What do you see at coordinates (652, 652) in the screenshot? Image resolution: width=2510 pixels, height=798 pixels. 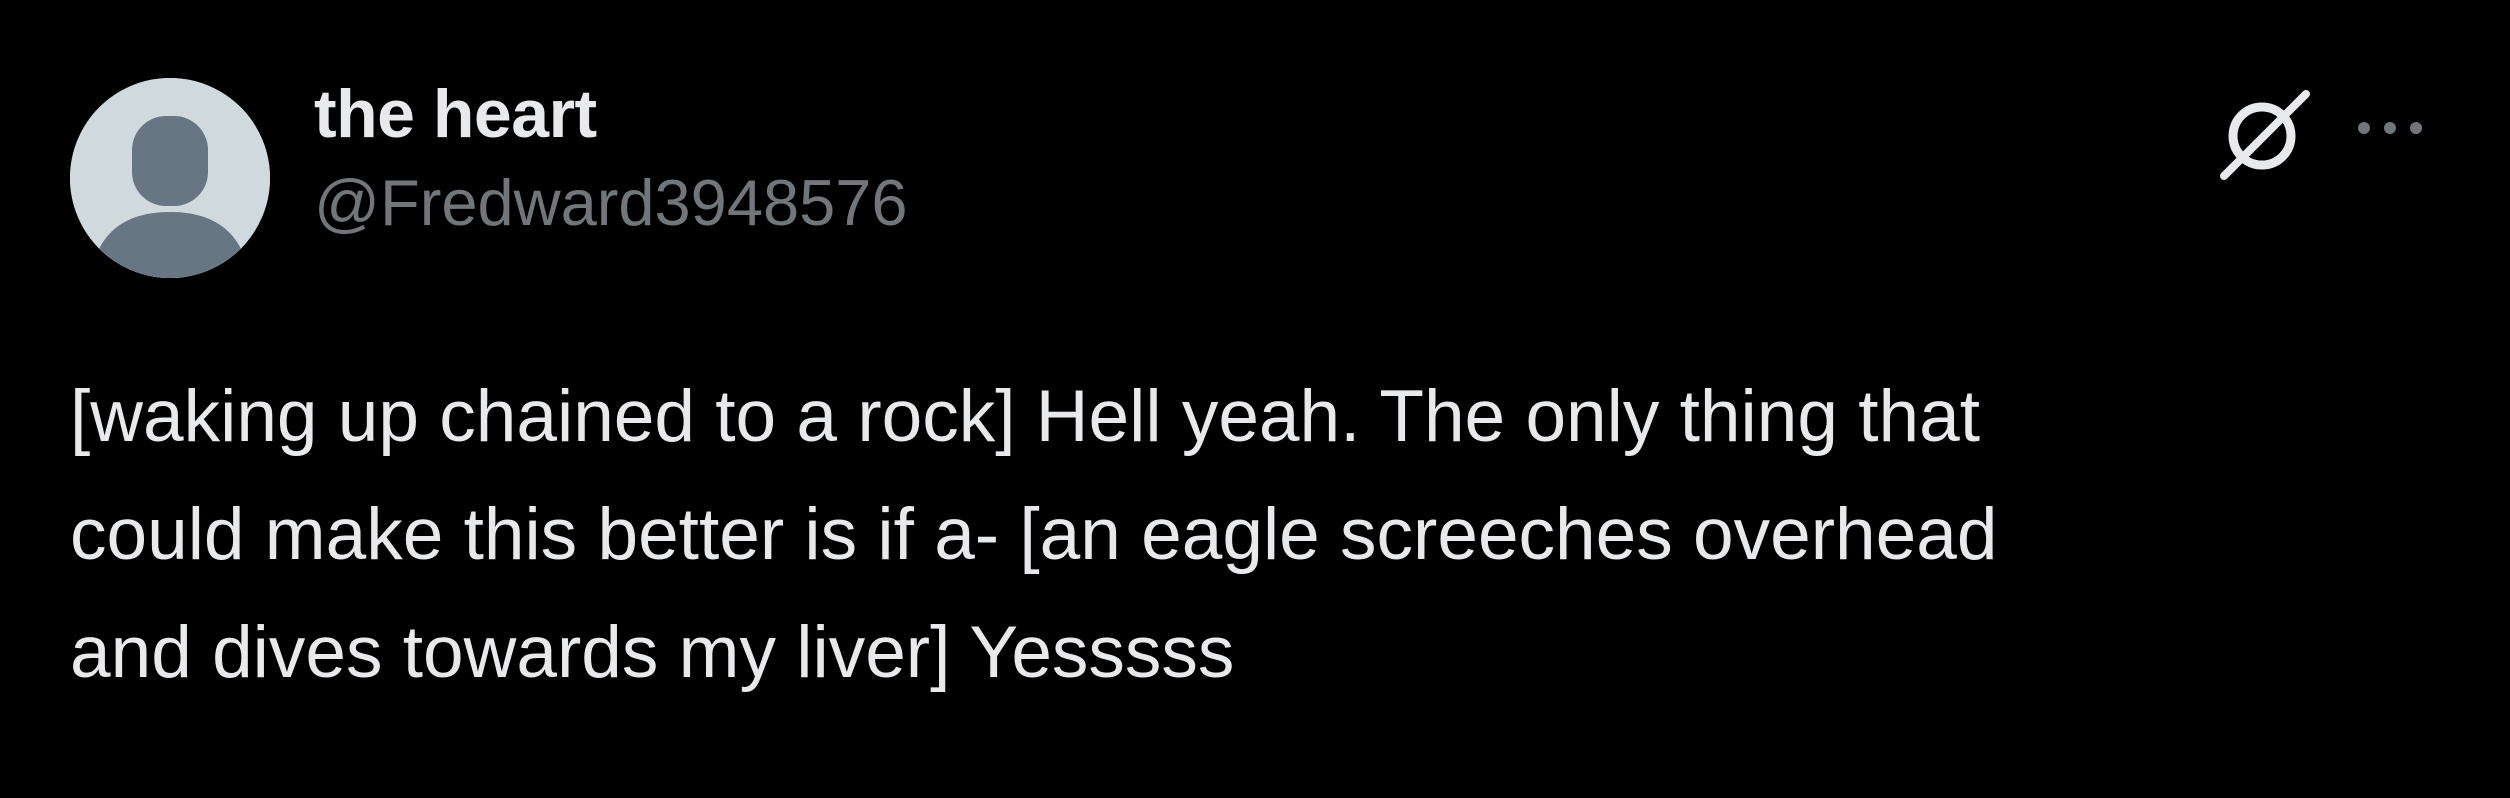 I see `tweet-text-line: and dives towards my liver] Yesssss` at bounding box center [652, 652].